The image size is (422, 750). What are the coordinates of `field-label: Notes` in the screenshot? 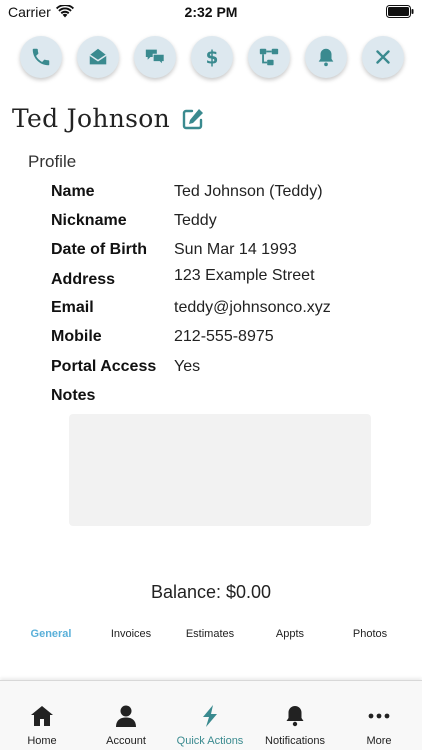 It's located at (73, 395).